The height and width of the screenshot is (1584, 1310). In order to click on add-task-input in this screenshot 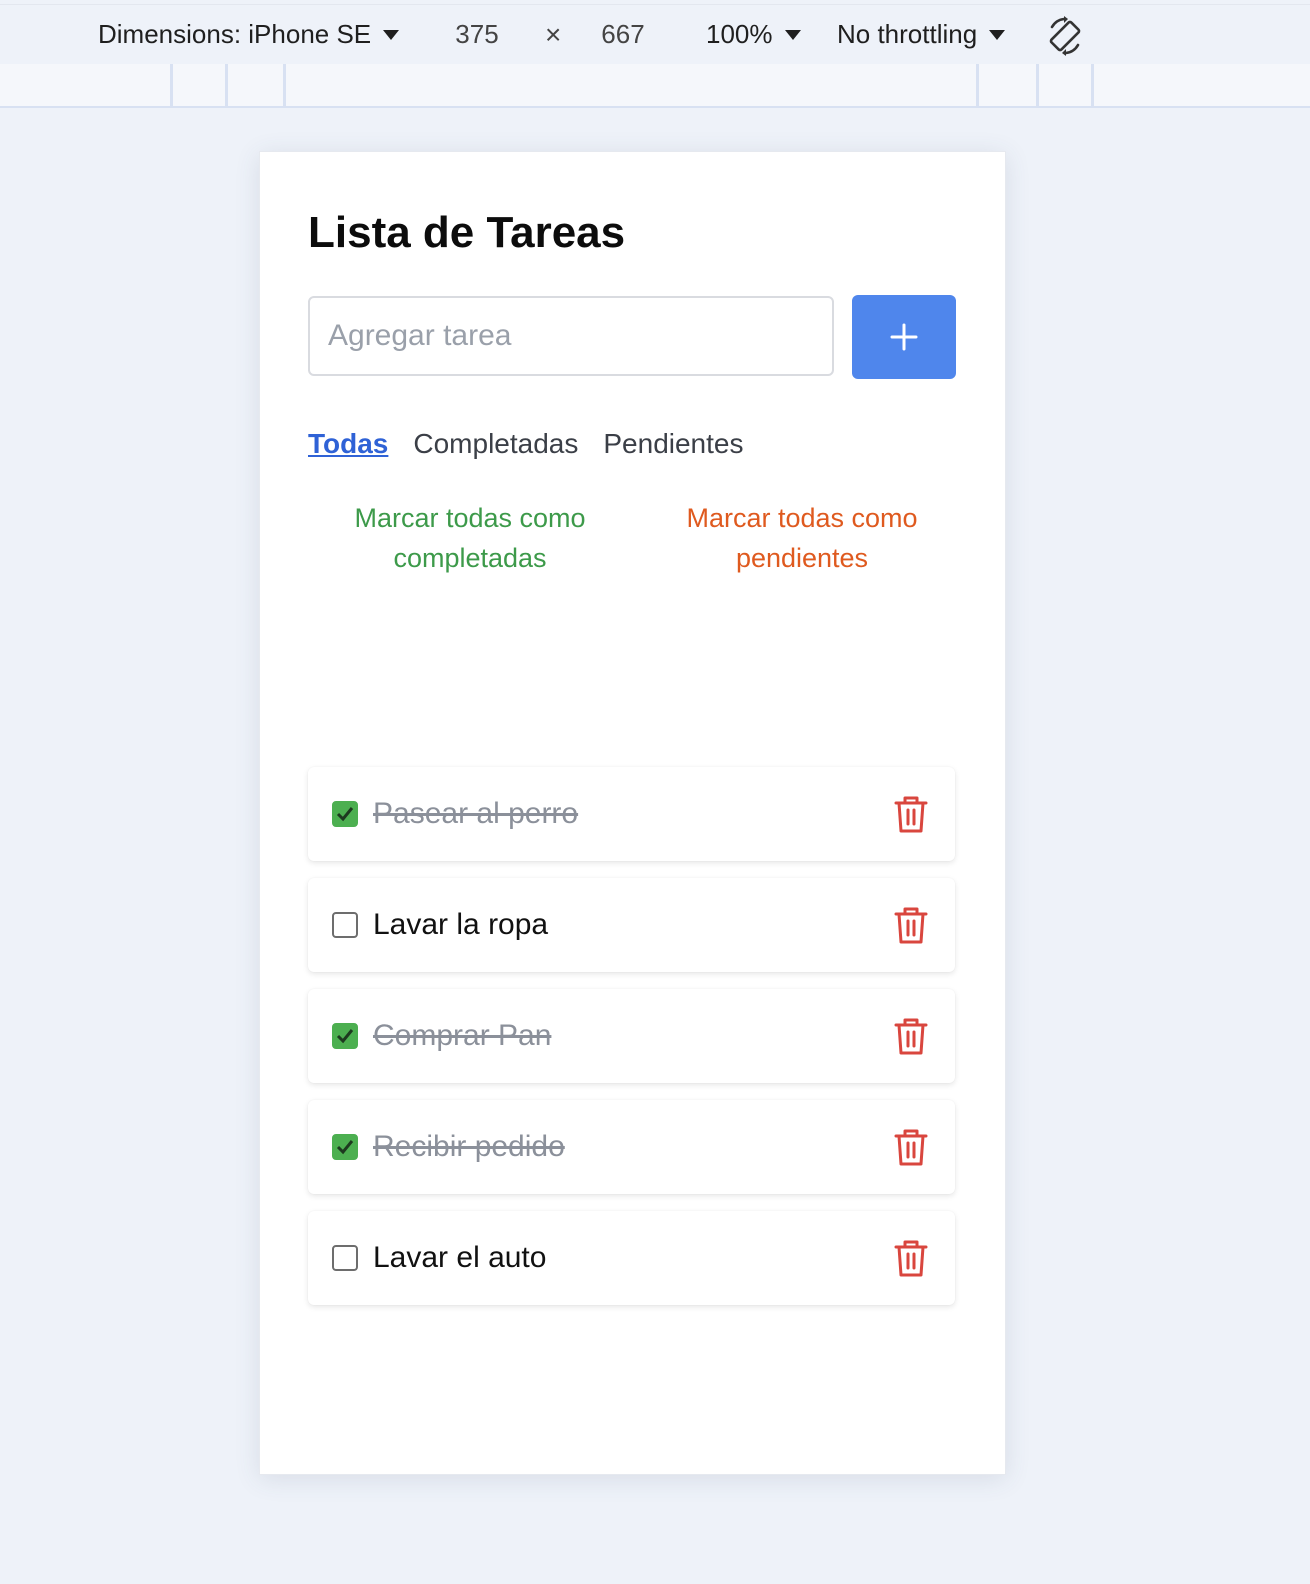, I will do `click(571, 336)`.